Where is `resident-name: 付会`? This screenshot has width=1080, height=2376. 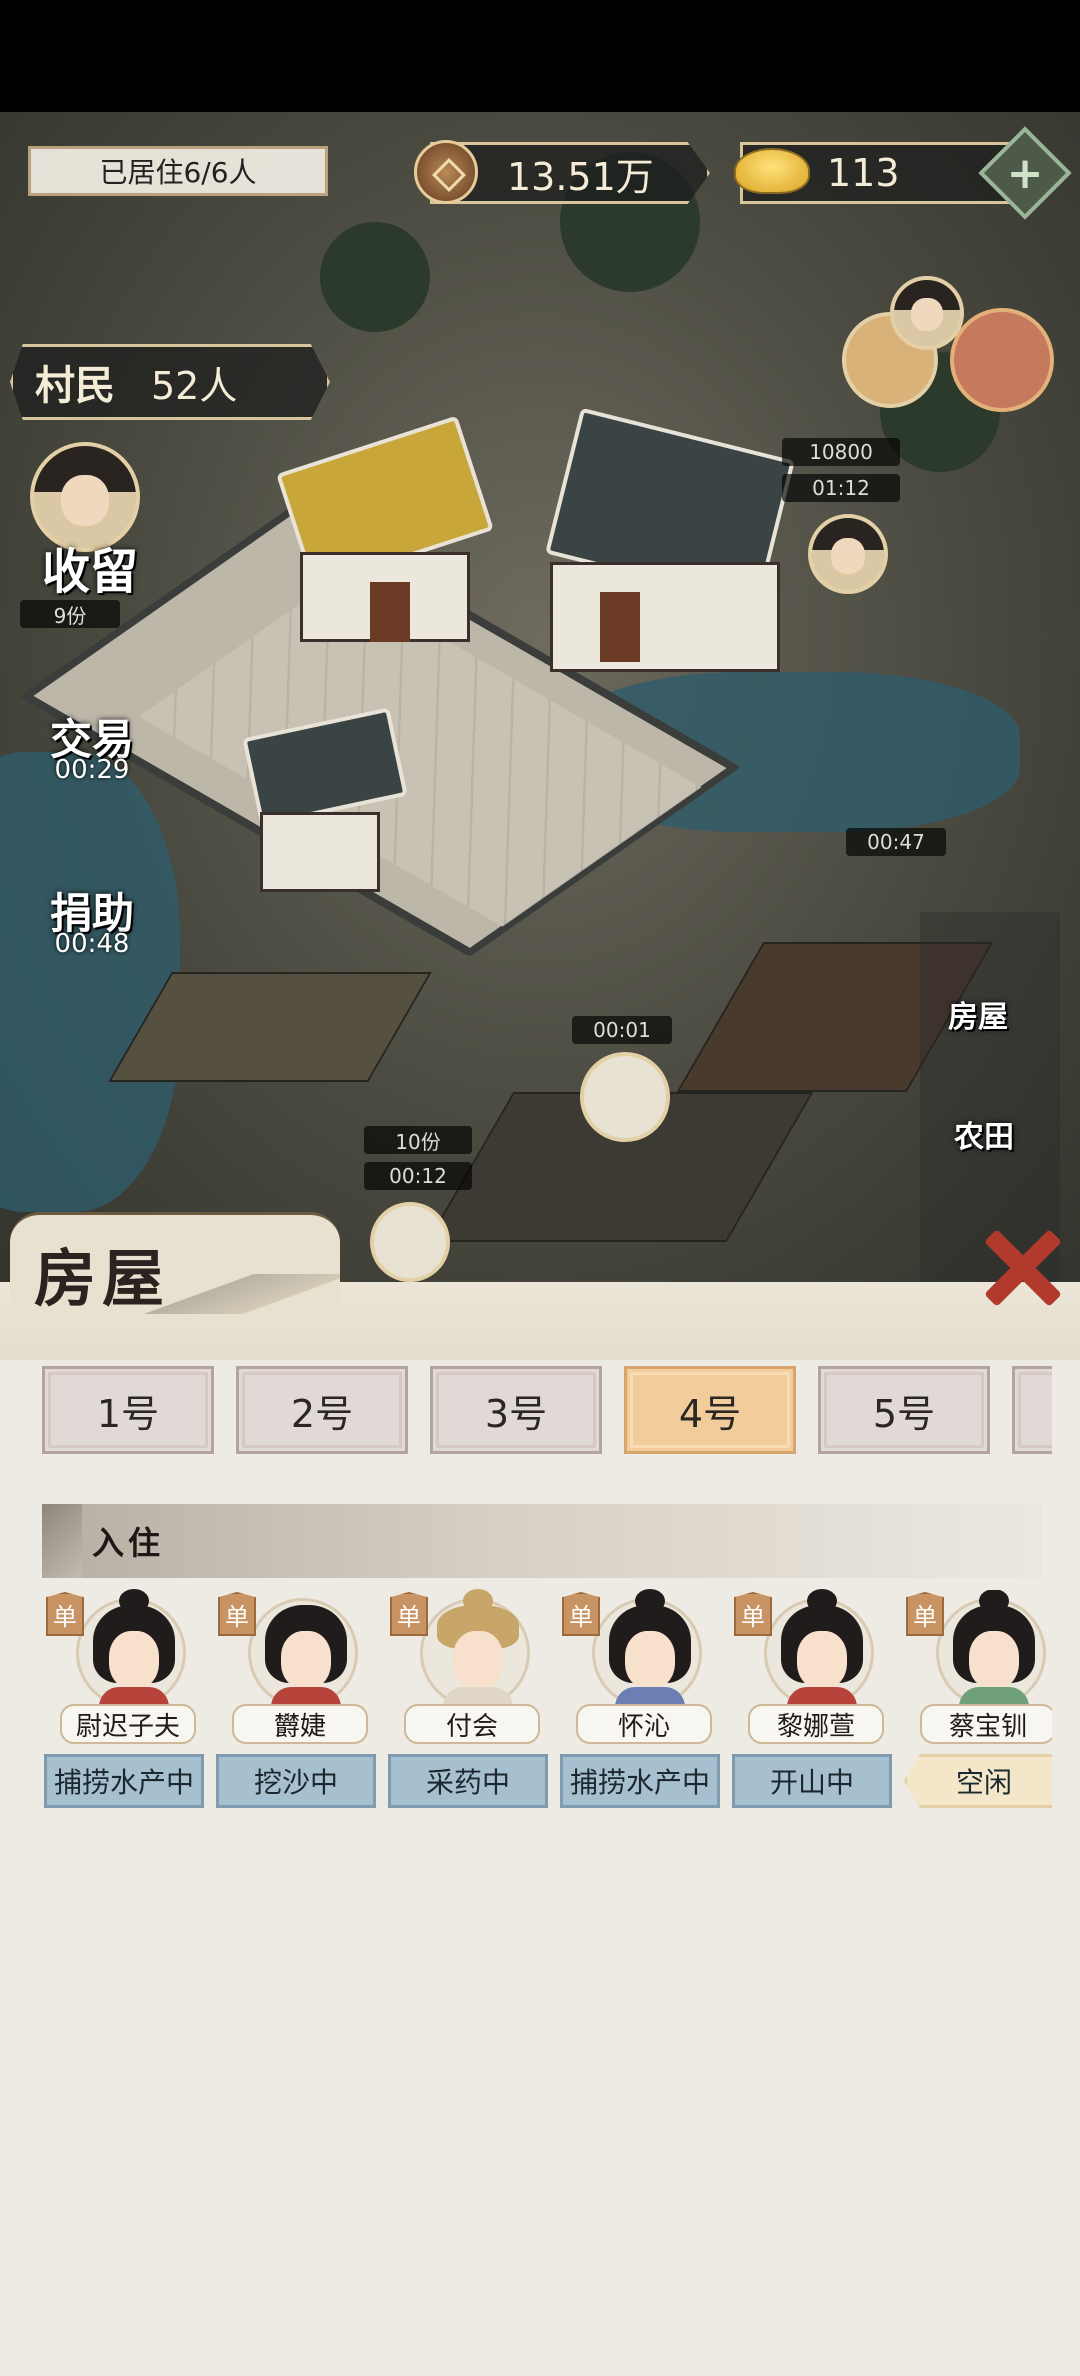
resident-name: 付会 is located at coordinates (472, 1724).